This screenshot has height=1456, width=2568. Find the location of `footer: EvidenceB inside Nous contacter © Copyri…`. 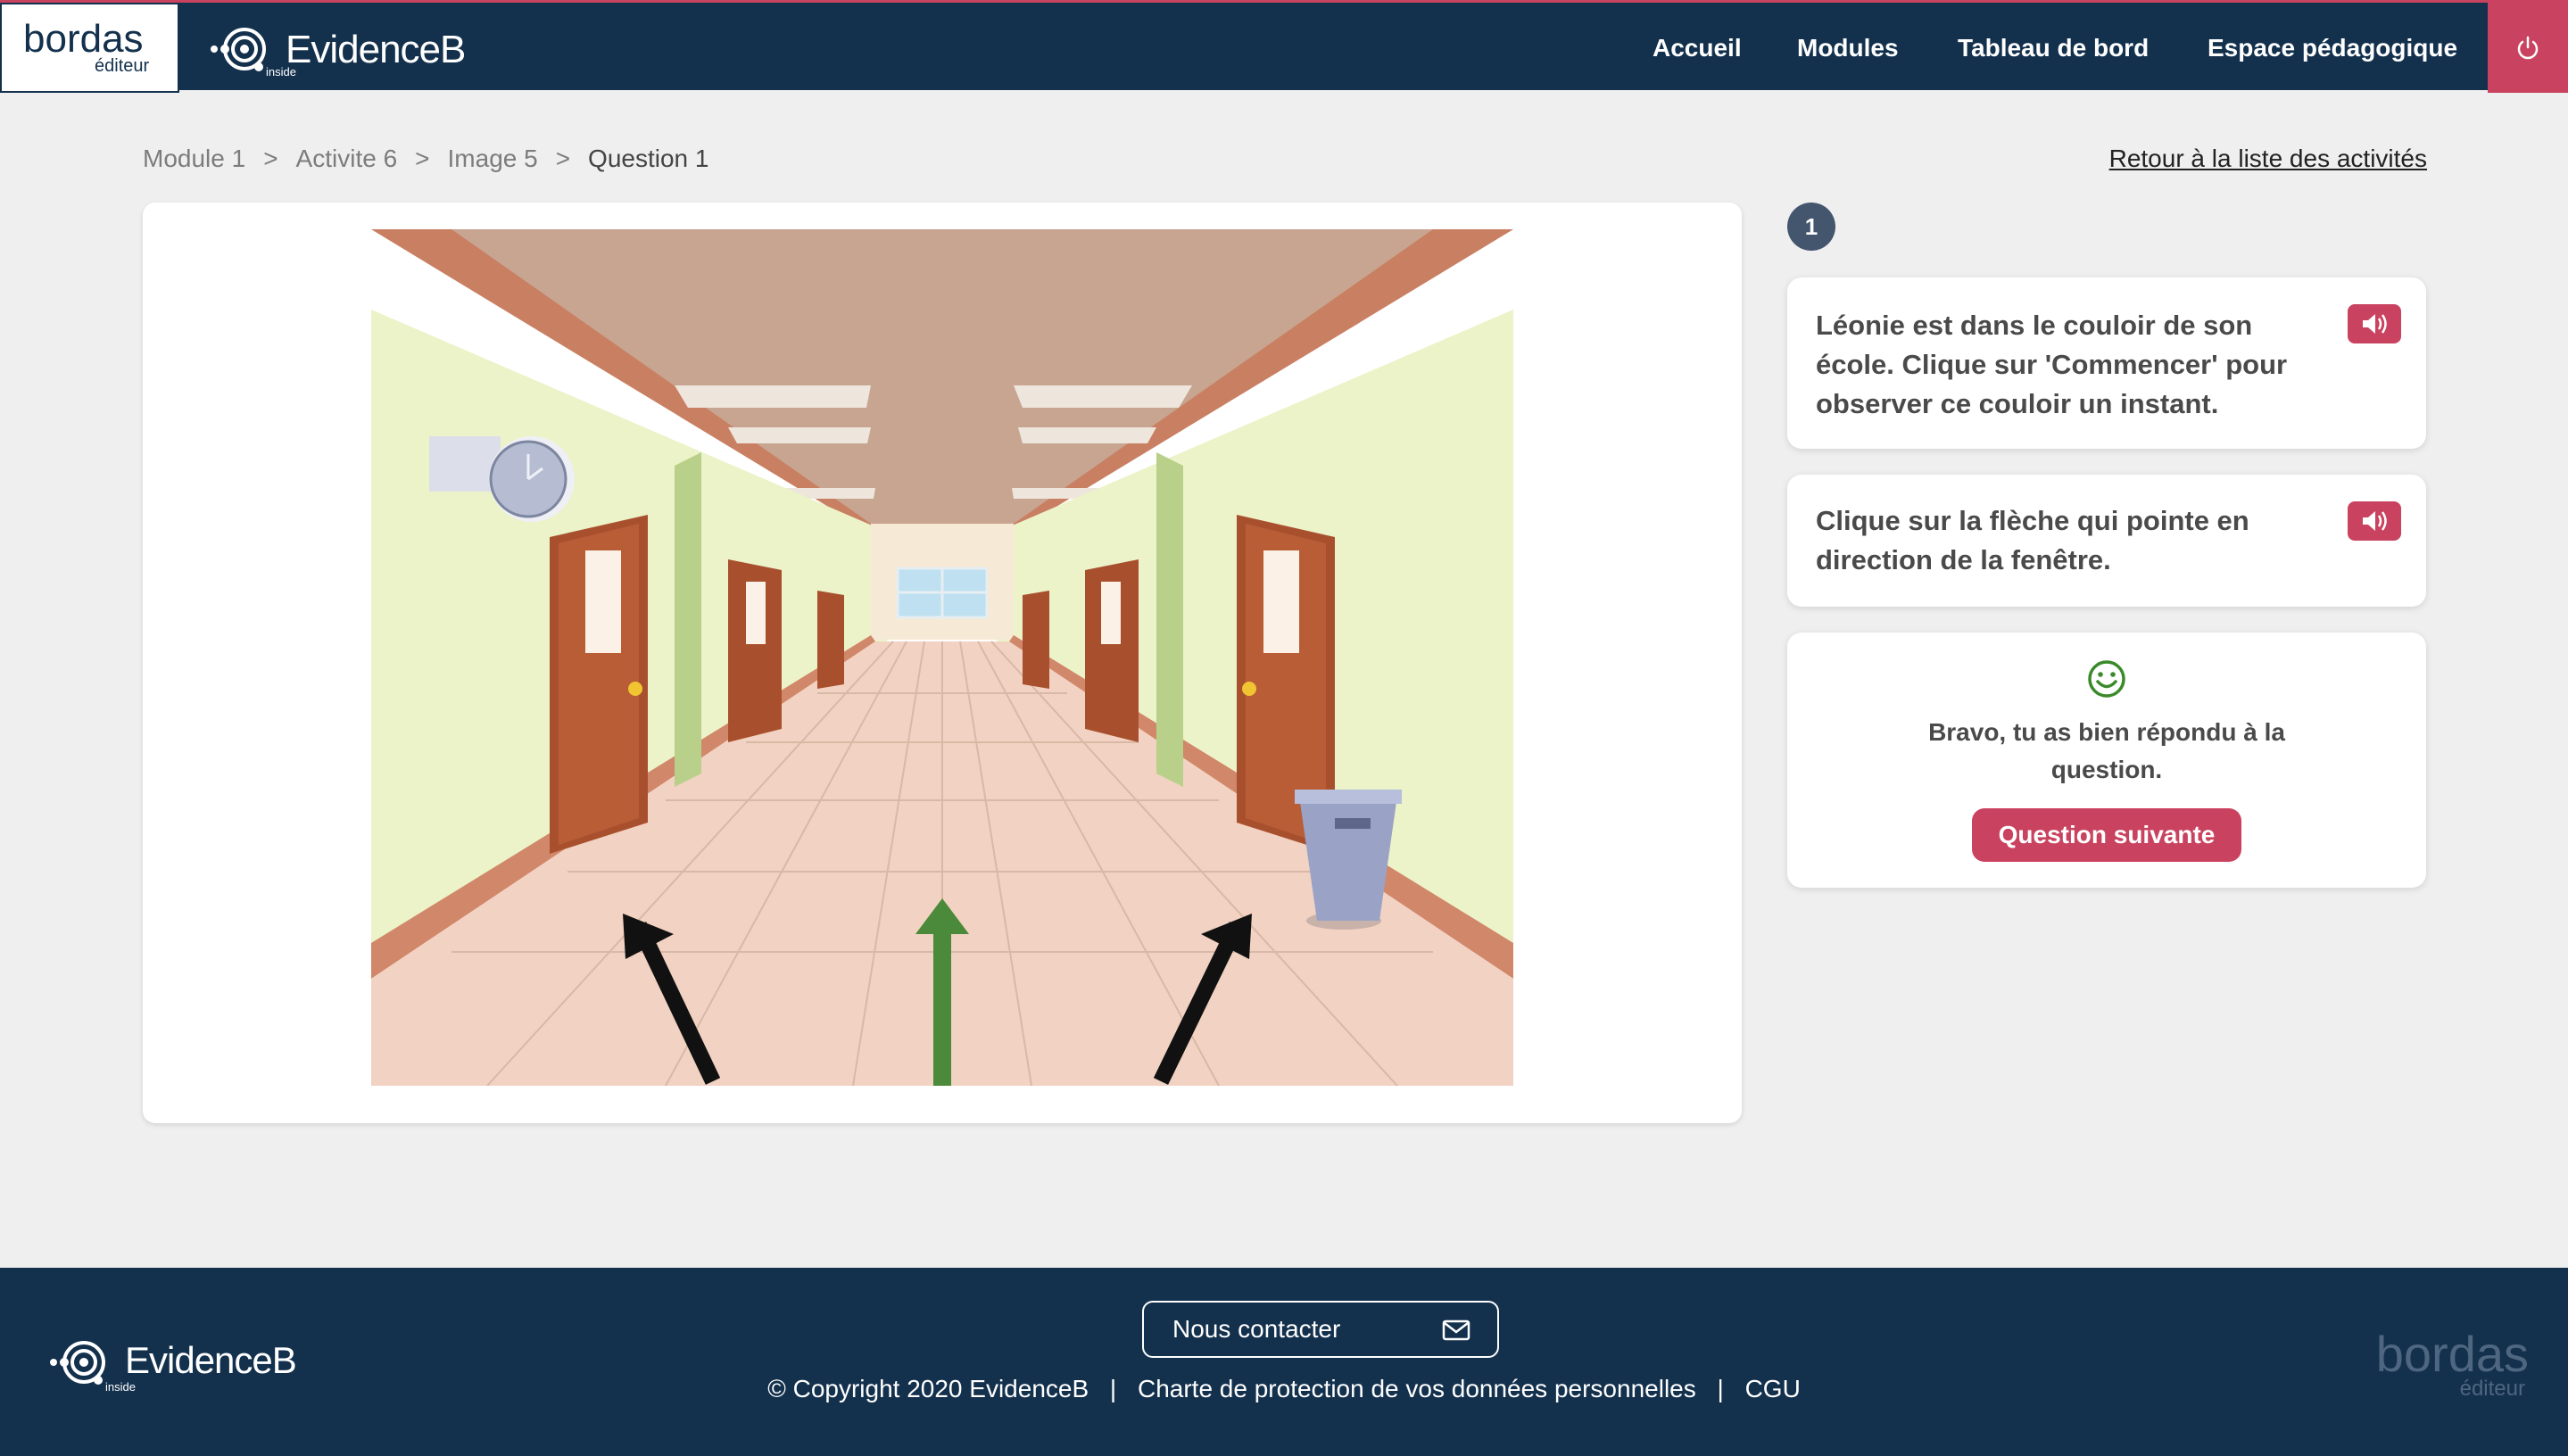

footer: EvidenceB inside Nous contacter © Copyri… is located at coordinates (1284, 1362).